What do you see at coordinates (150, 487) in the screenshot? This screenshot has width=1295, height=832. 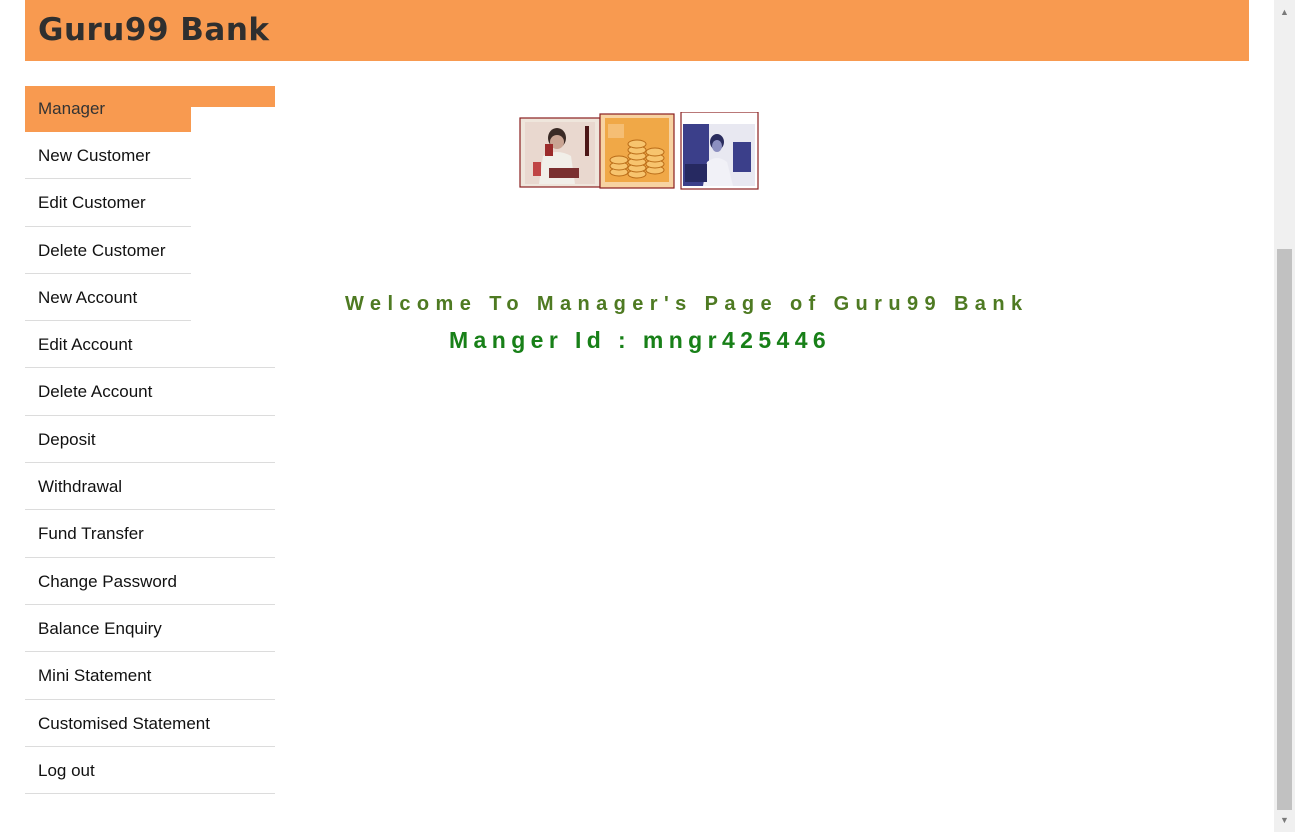 I see `menu-item-withdrawal: Withdrawal` at bounding box center [150, 487].